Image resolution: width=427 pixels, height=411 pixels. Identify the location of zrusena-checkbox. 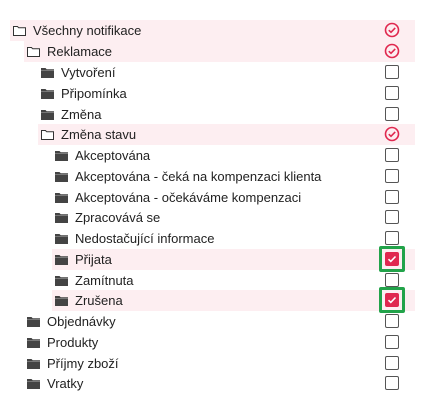
(392, 300).